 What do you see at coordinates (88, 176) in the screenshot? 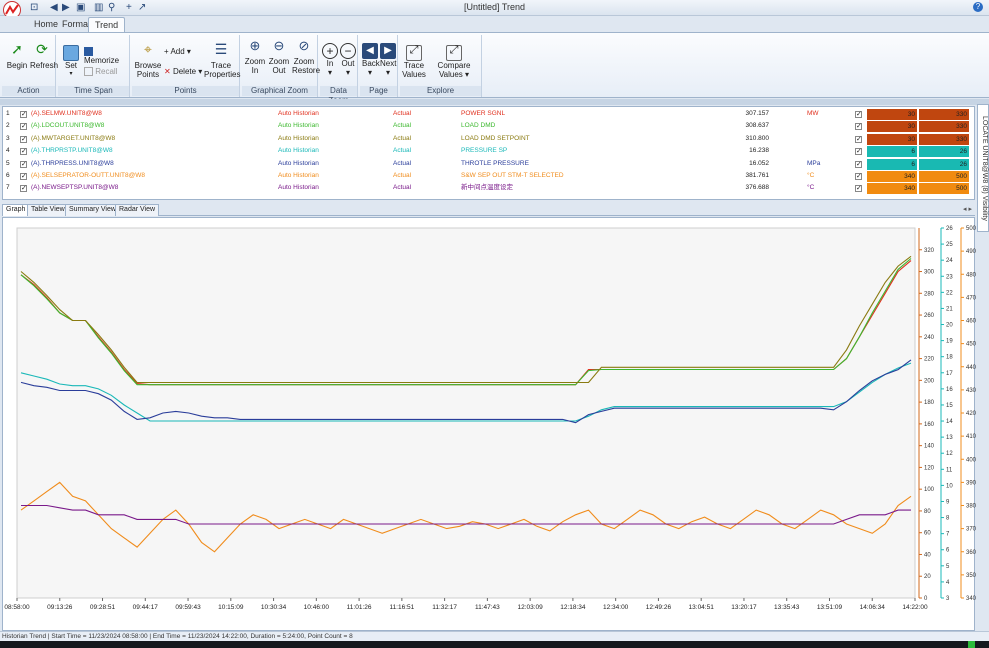
I see `tag-name: (A).SELSEPRATOR-OUTT.UNIT8@W8` at bounding box center [88, 176].